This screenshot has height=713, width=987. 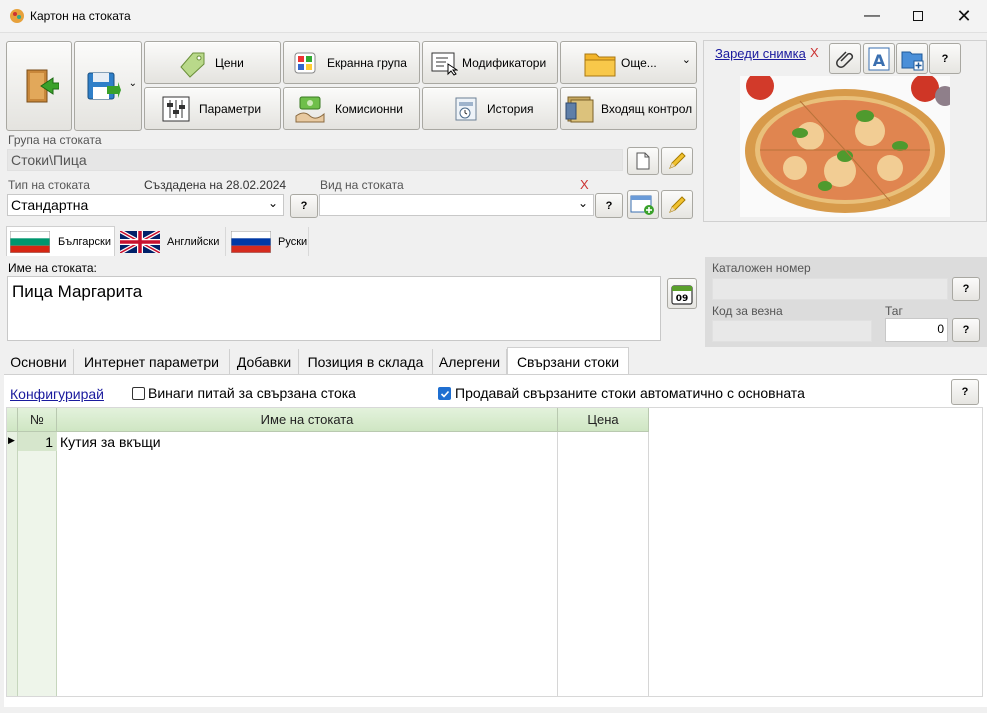 I want to click on minimize-button: —, so click(x=872, y=16).